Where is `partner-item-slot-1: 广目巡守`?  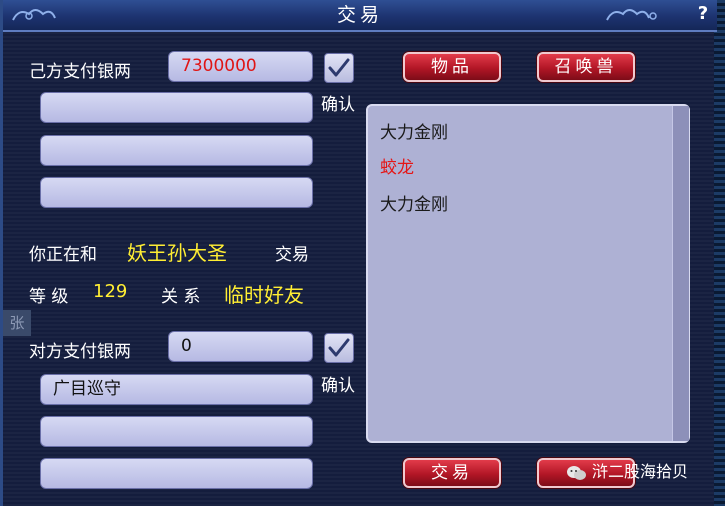 partner-item-slot-1: 广目巡守 is located at coordinates (176, 389).